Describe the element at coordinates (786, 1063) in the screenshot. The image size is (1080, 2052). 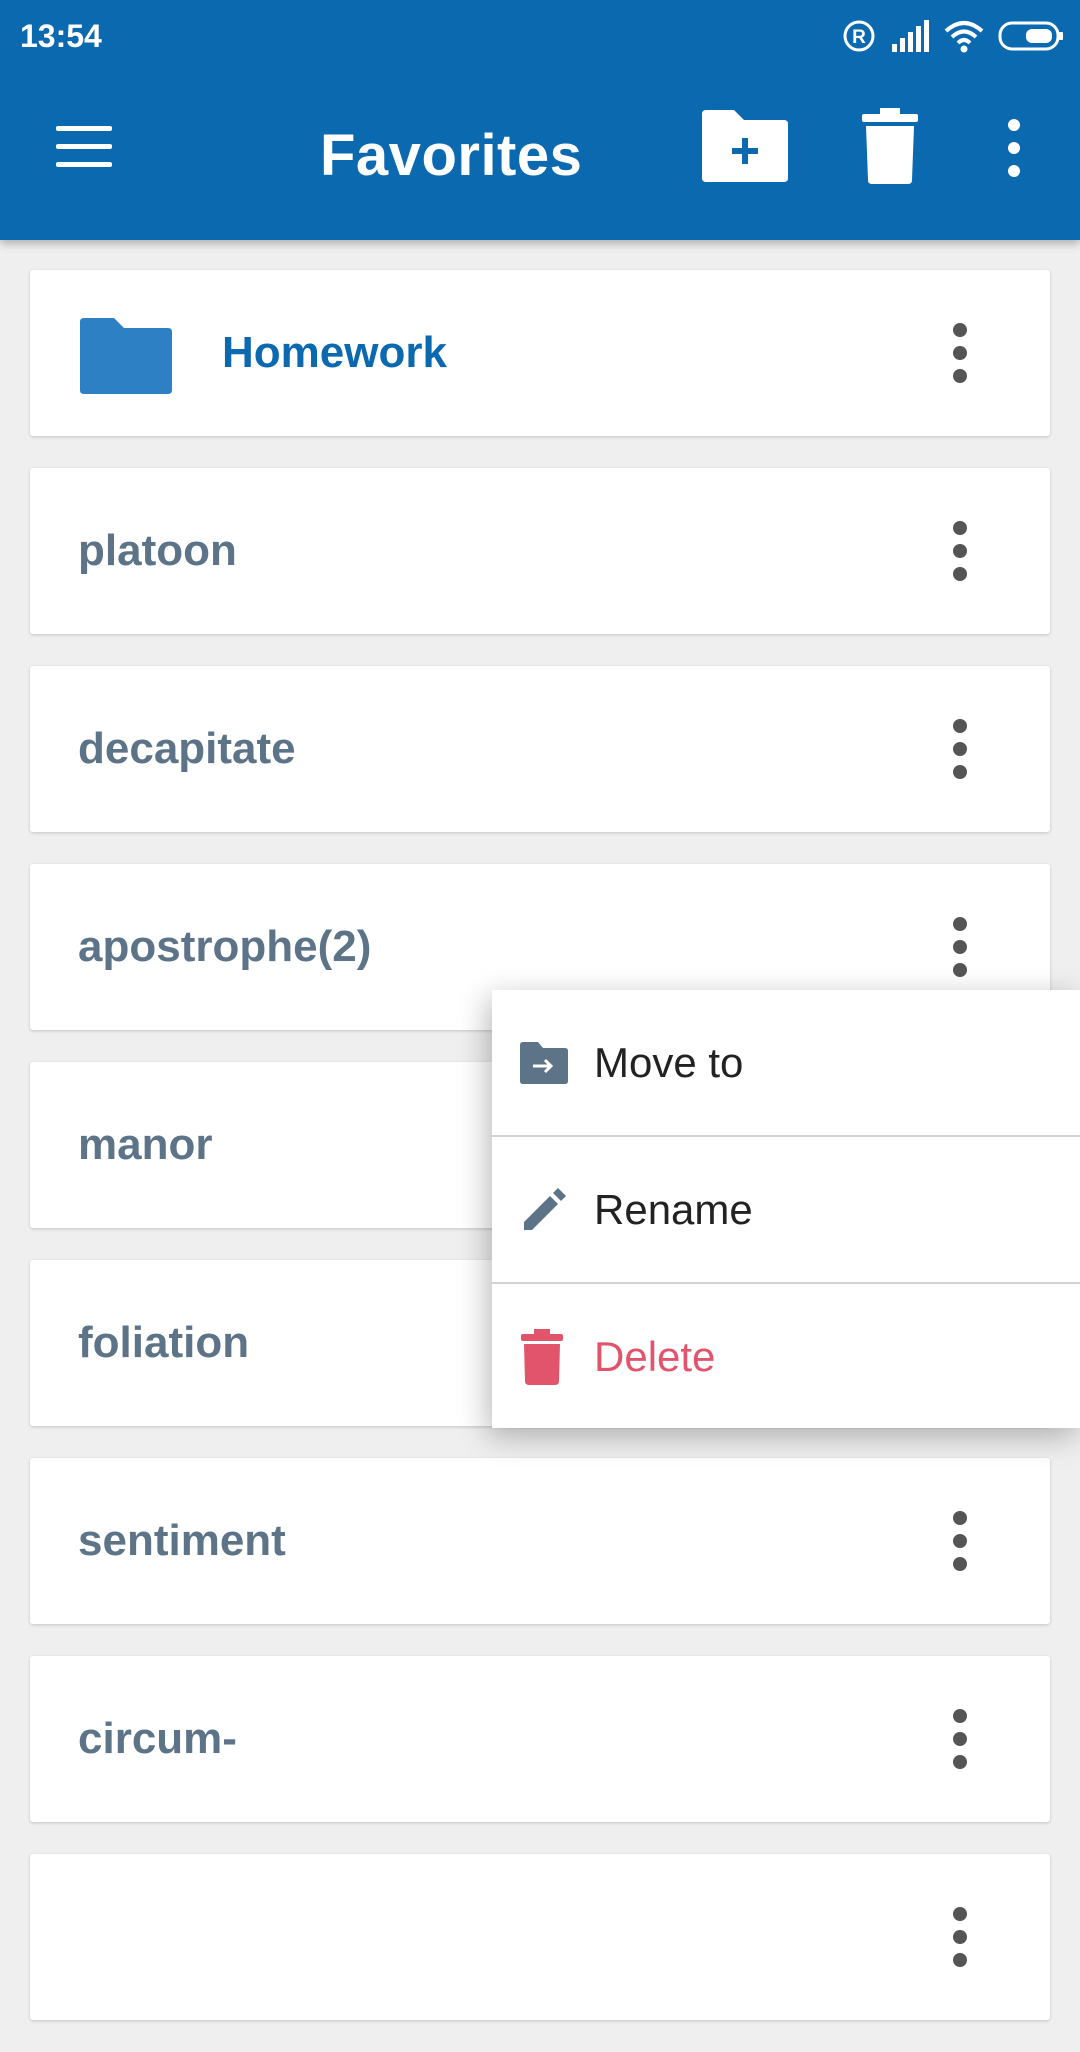
I see `menu-item-move-to: Move to` at that location.